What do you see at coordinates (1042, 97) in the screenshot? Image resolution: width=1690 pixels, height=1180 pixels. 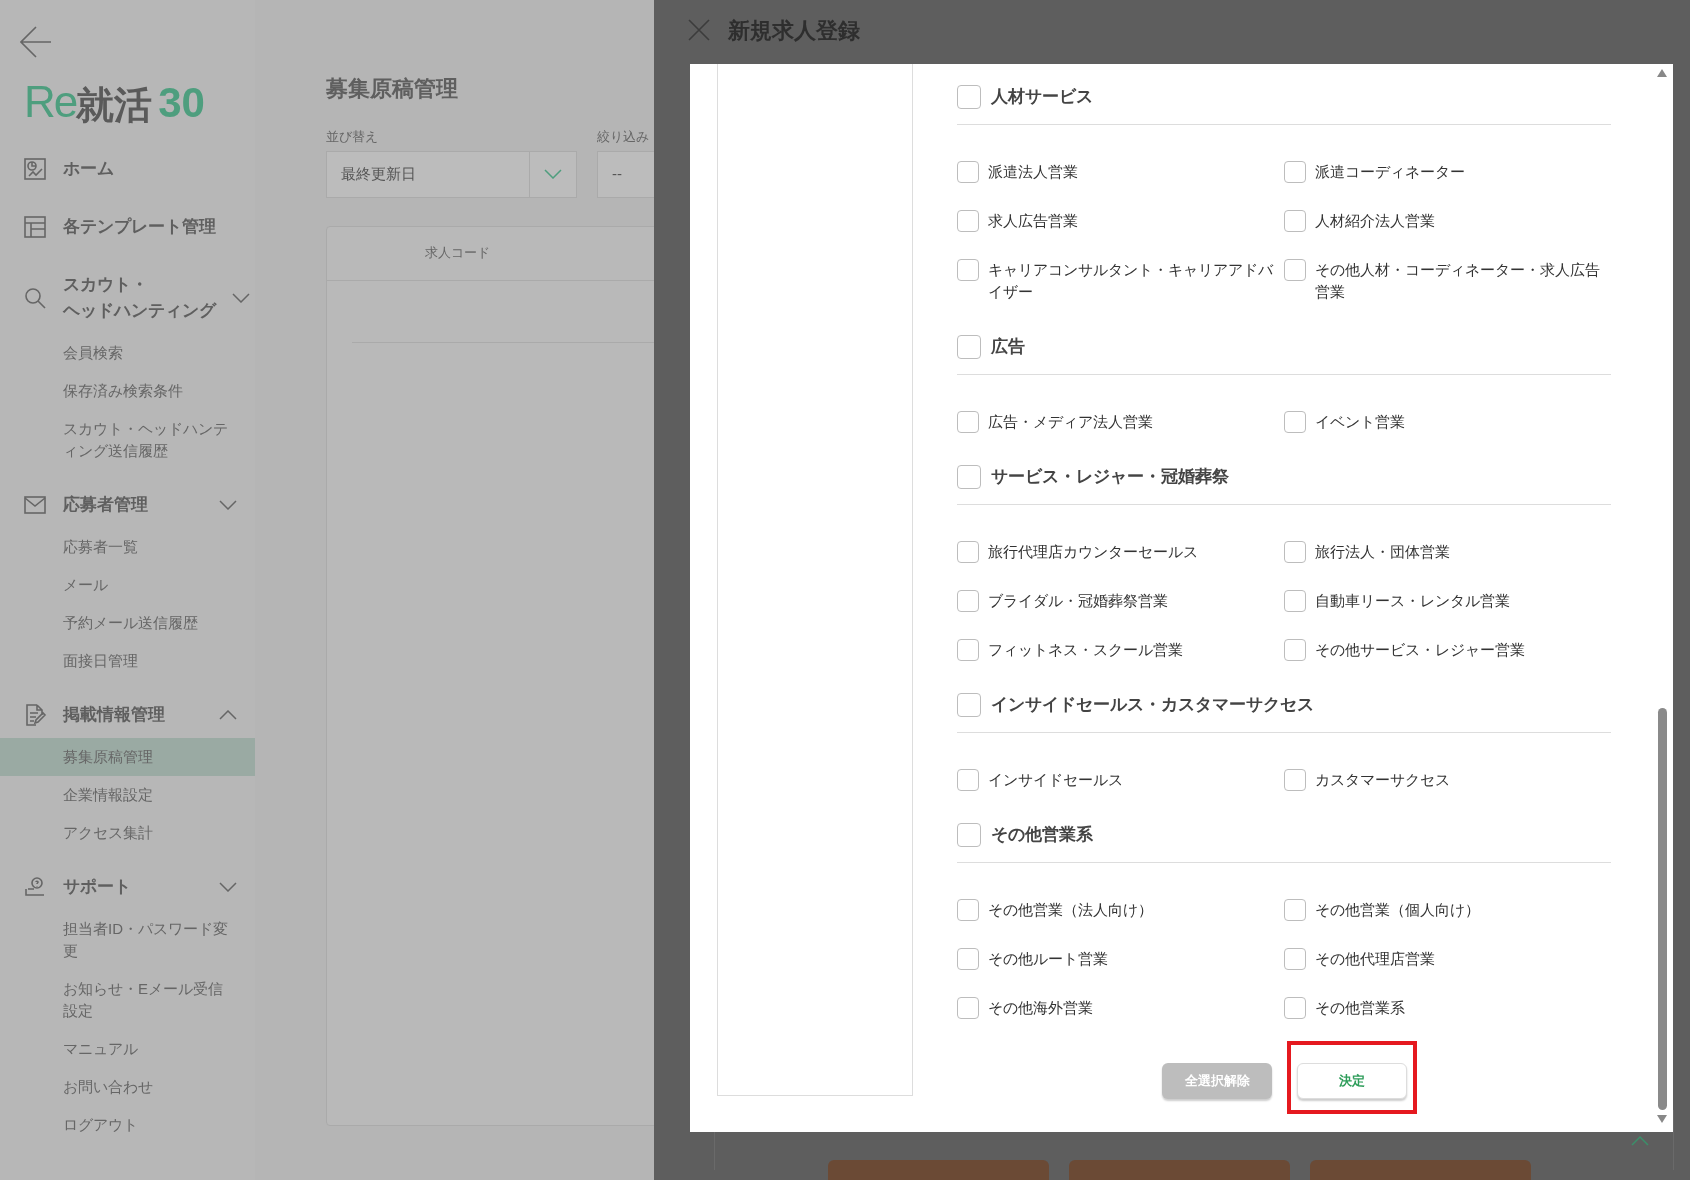 I see `category-label: 人材サービス` at bounding box center [1042, 97].